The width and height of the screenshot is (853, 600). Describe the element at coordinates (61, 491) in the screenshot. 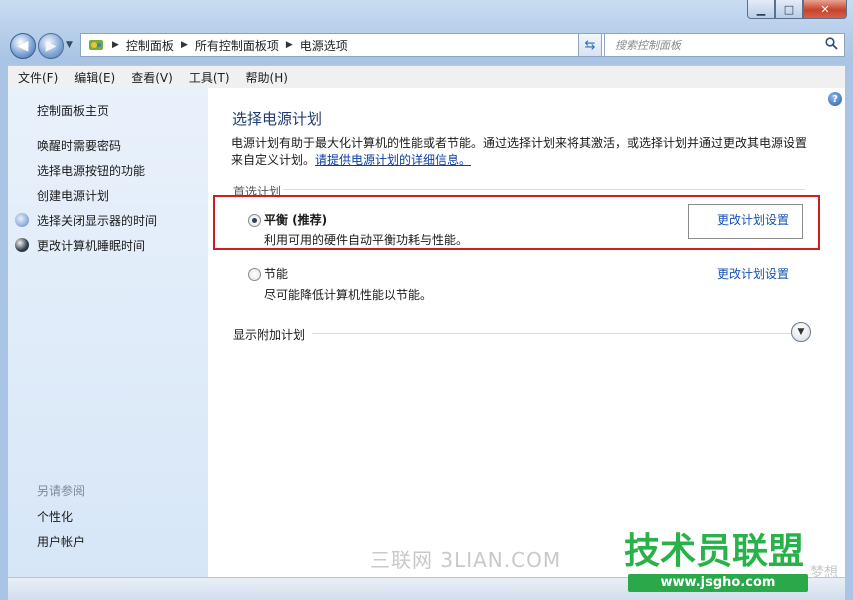

I see `see-also-heading: 另请参阅` at that location.